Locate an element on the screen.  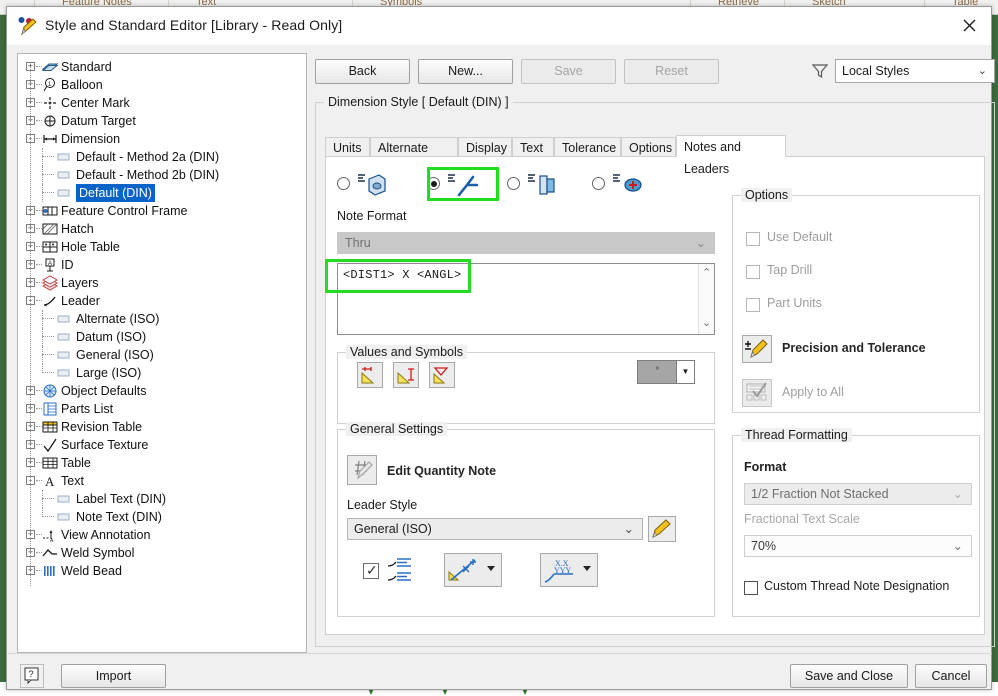
leader-style-value: General (ISO) is located at coordinates (393, 529).